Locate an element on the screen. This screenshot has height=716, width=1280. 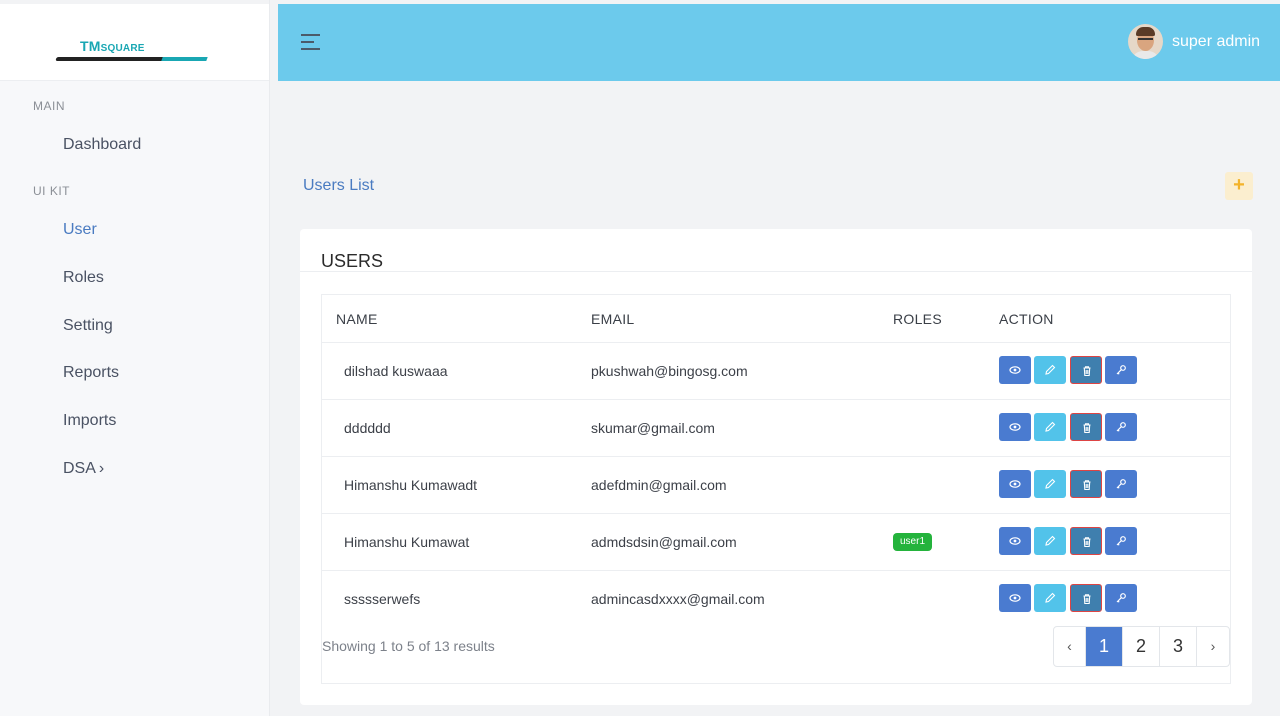
logo-underline is located at coordinates (131, 59).